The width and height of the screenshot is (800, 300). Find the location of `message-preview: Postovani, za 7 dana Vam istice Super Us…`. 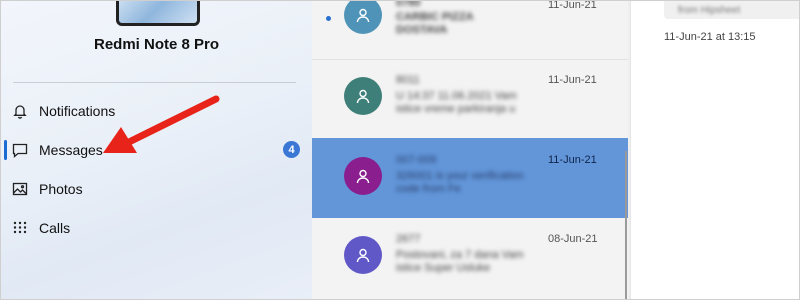

message-preview: Postovani, za 7 dana Vam istice Super Us… is located at coordinates (460, 261).